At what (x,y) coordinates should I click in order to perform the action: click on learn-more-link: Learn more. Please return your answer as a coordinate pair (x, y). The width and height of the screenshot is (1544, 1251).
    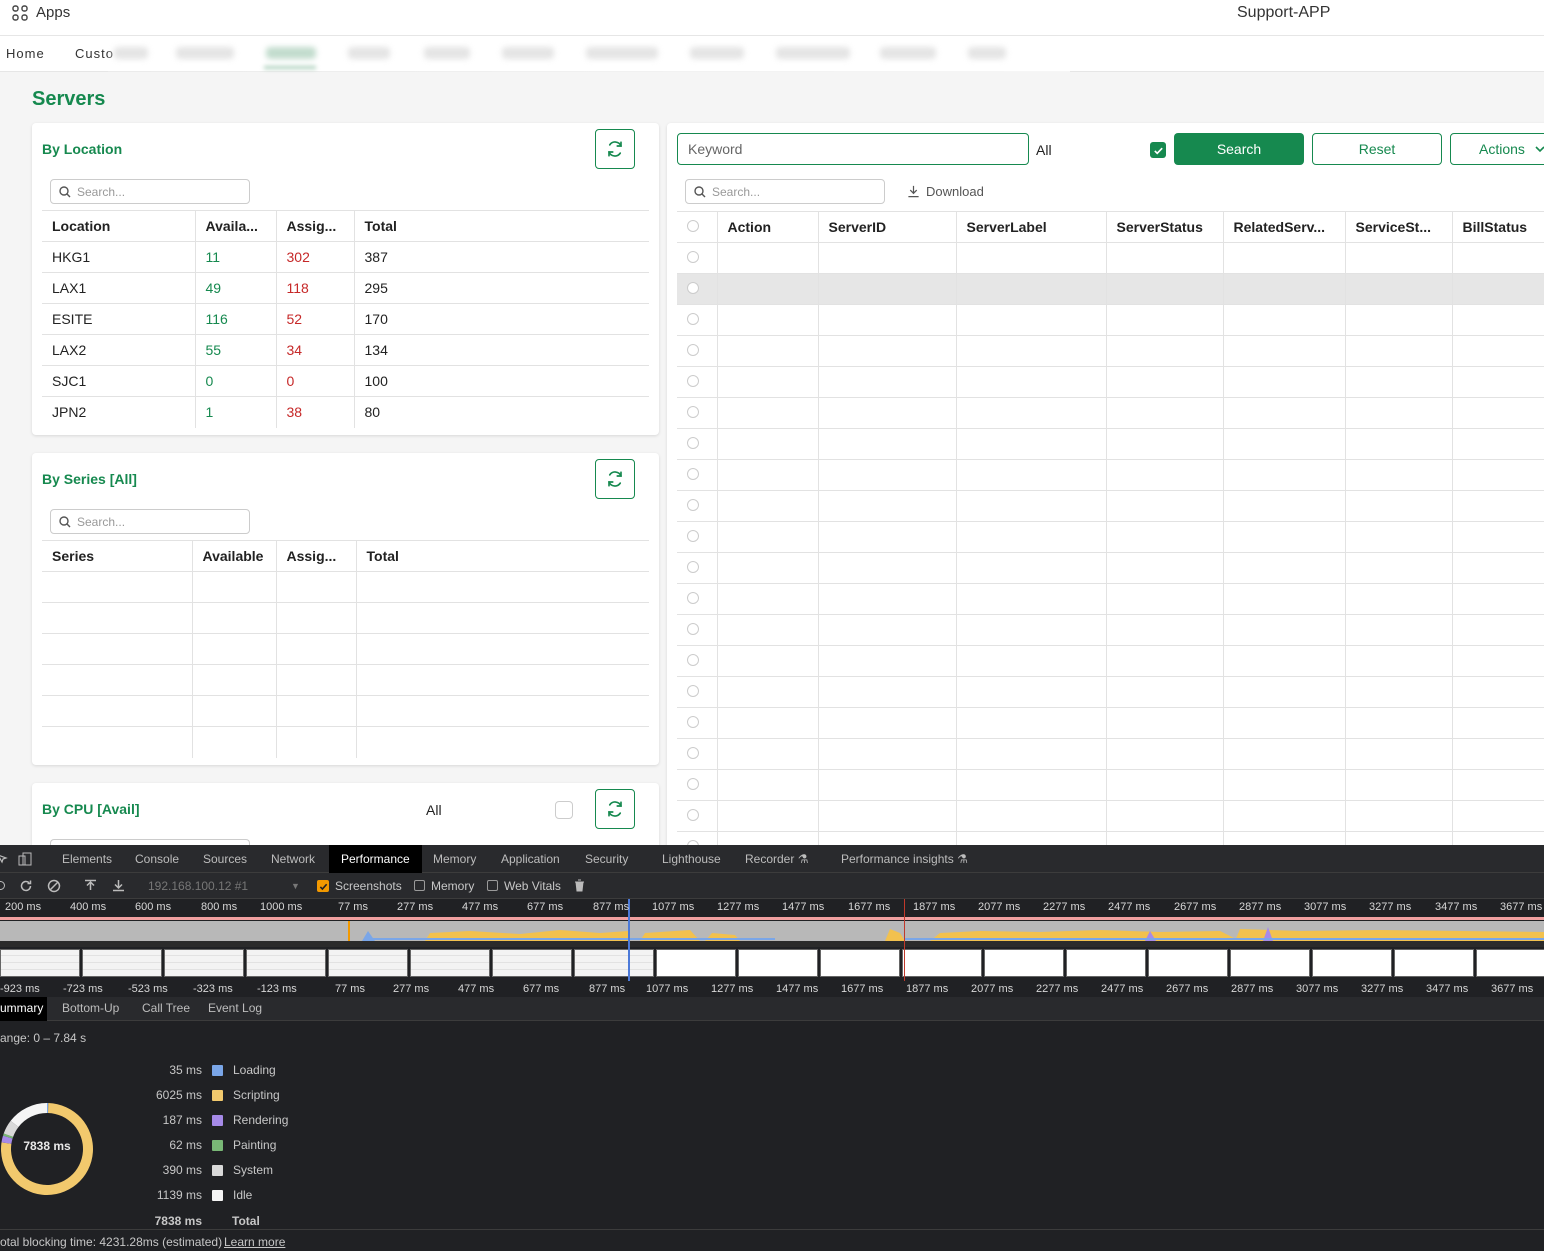
    Looking at the image, I should click on (254, 1242).